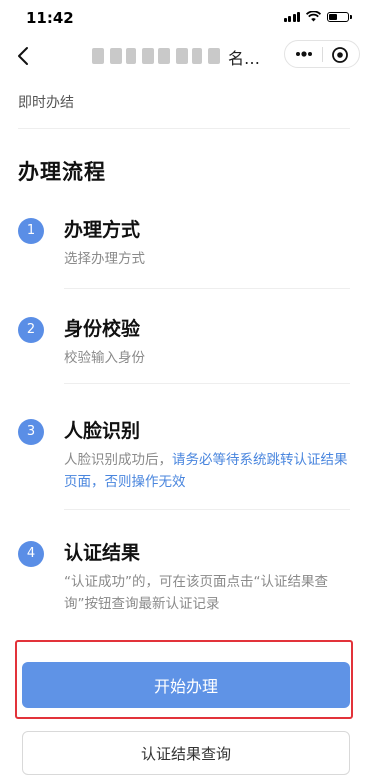 The height and width of the screenshot is (783, 367). I want to click on result-query-button: 认证结果查询, so click(186, 753).